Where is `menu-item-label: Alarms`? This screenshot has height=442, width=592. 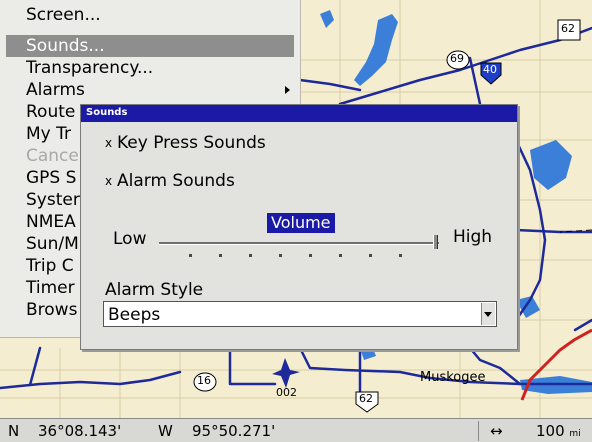
menu-item-label: Alarms is located at coordinates (55, 90).